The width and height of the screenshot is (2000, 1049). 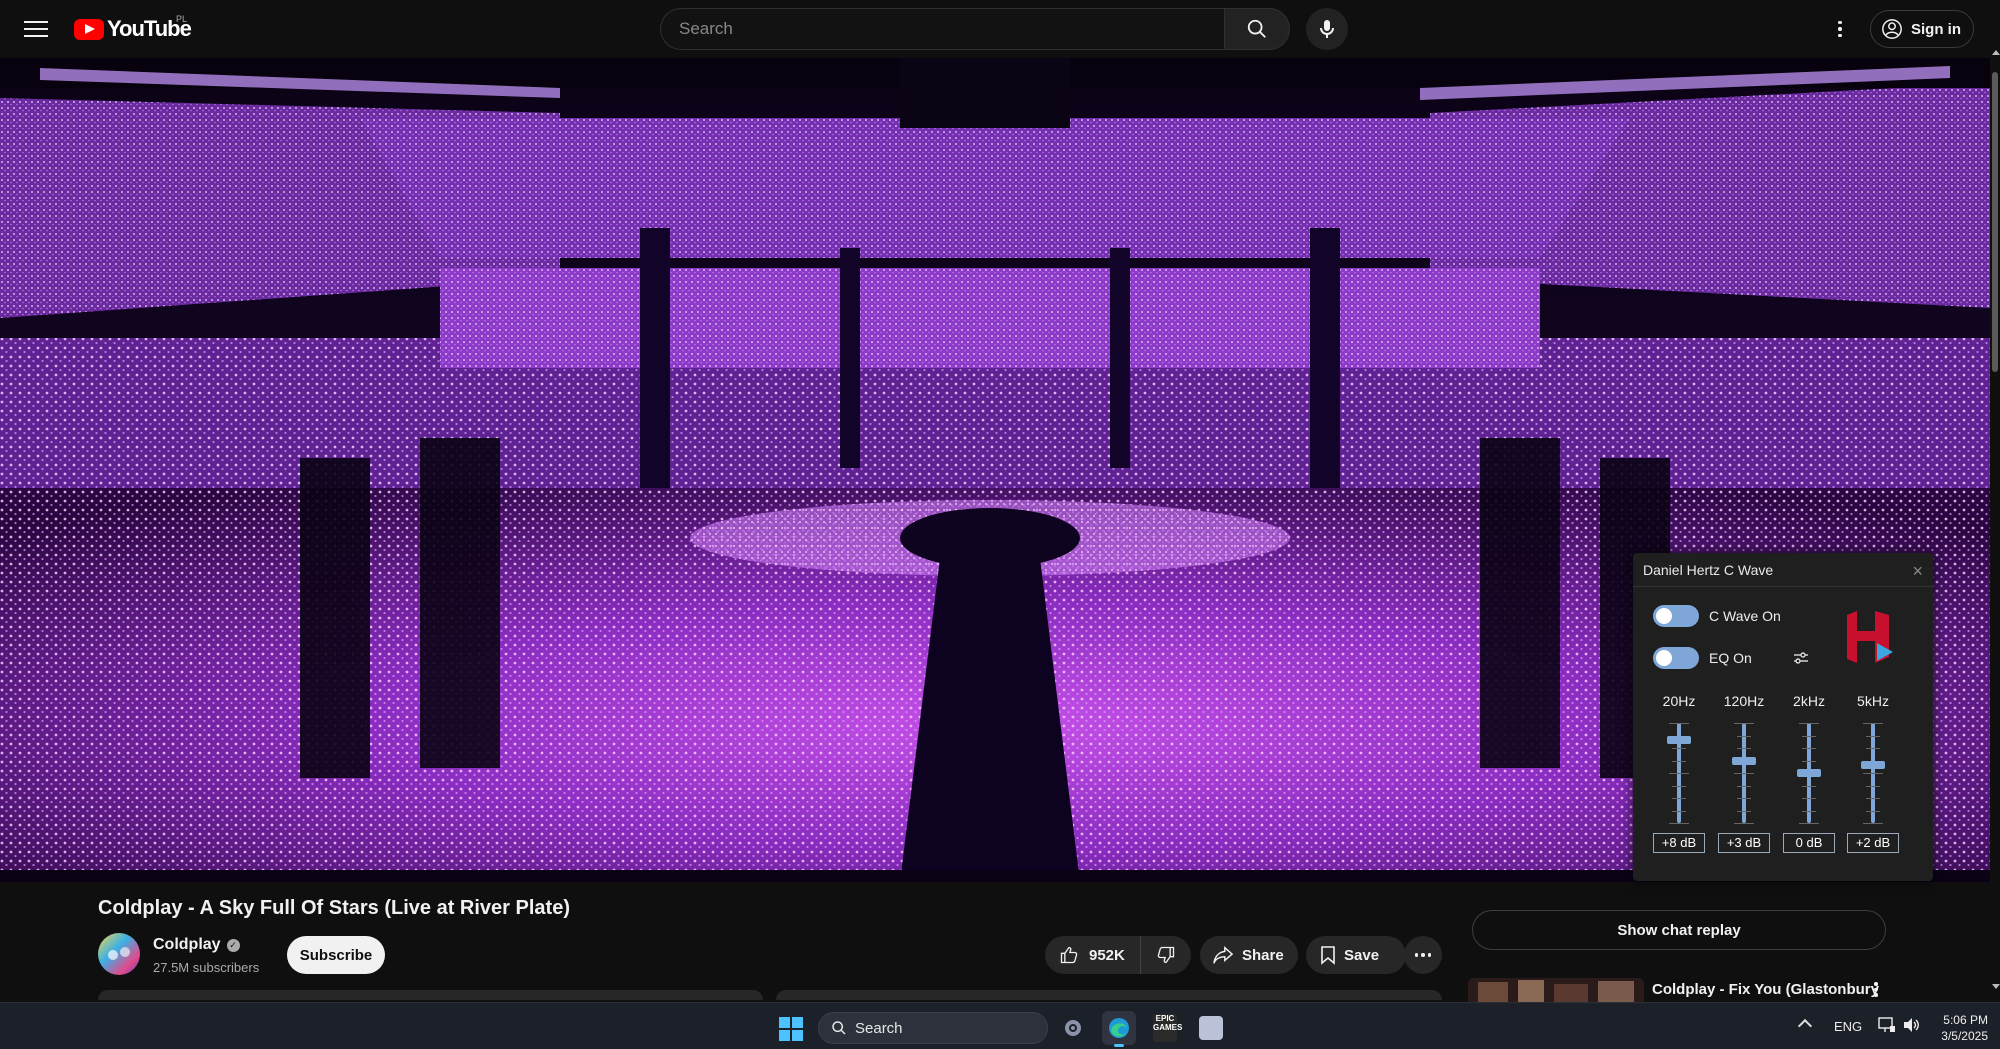 I want to click on taskbar-clock: 5:06 PM 3/5/2025, so click(x=1959, y=1028).